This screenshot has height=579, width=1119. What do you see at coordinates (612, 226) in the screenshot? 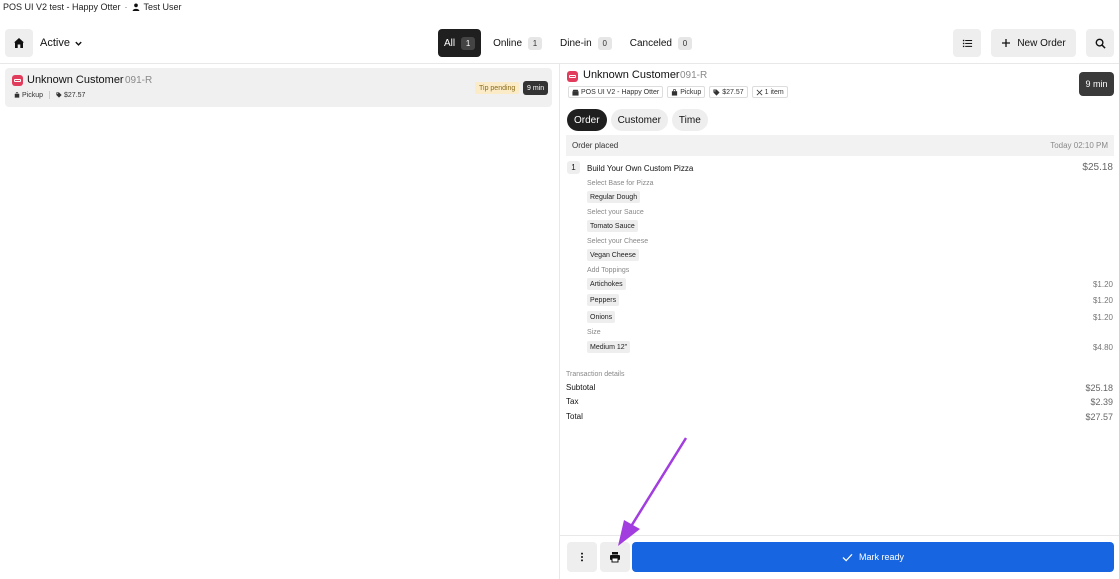
I see `modifier-option: Tomato Sauce` at bounding box center [612, 226].